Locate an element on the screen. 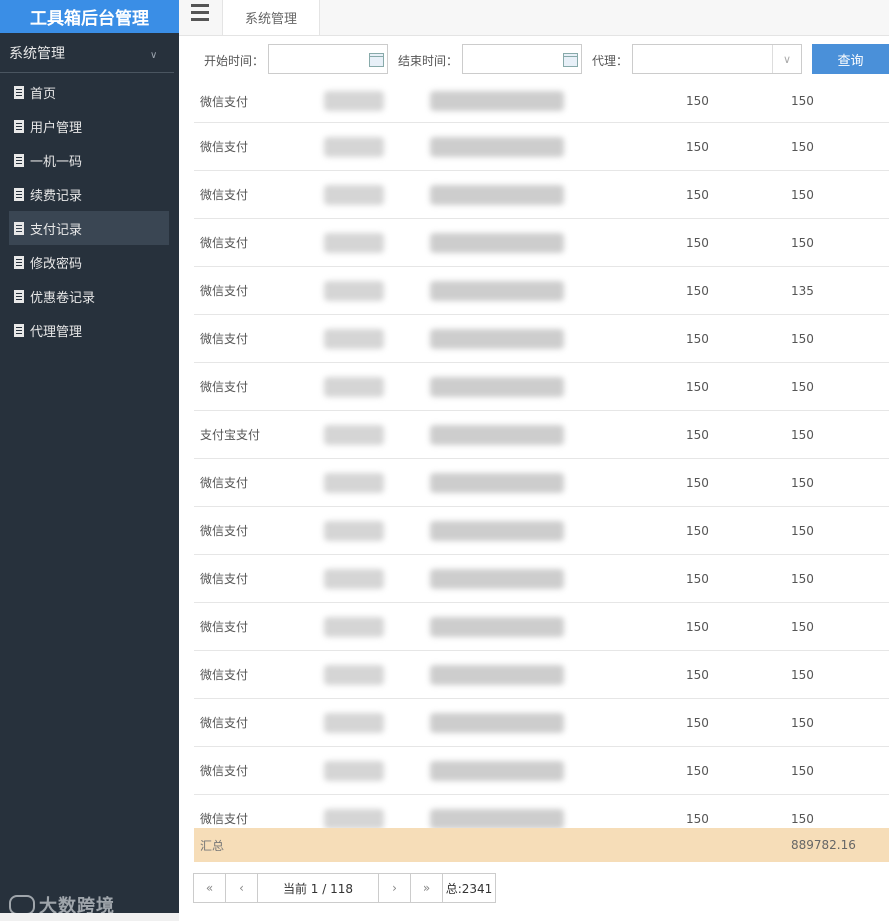 The height and width of the screenshot is (921, 889). summary-total: 889782.16 is located at coordinates (823, 845).